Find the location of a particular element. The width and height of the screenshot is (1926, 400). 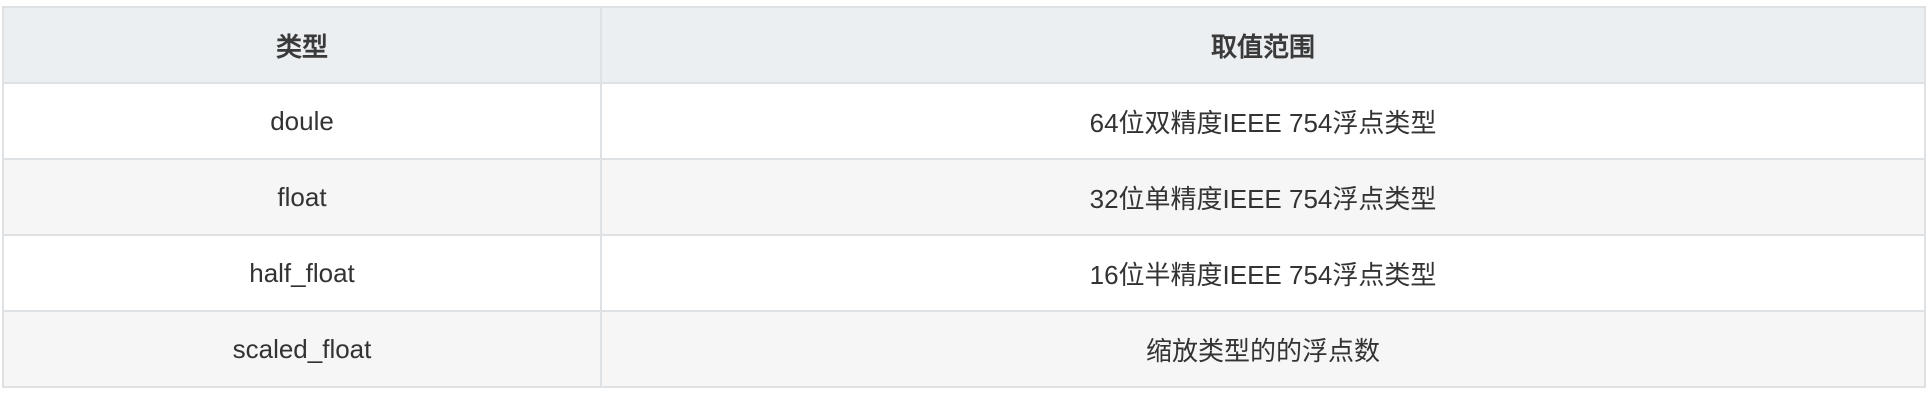

header-type: 类型 is located at coordinates (302, 45).